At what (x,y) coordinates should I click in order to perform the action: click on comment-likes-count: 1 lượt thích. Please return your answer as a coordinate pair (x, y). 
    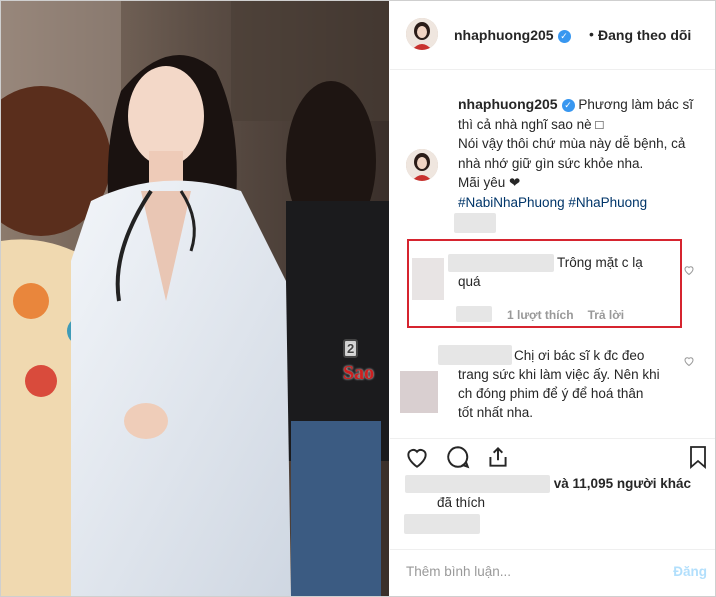
    Looking at the image, I should click on (540, 315).